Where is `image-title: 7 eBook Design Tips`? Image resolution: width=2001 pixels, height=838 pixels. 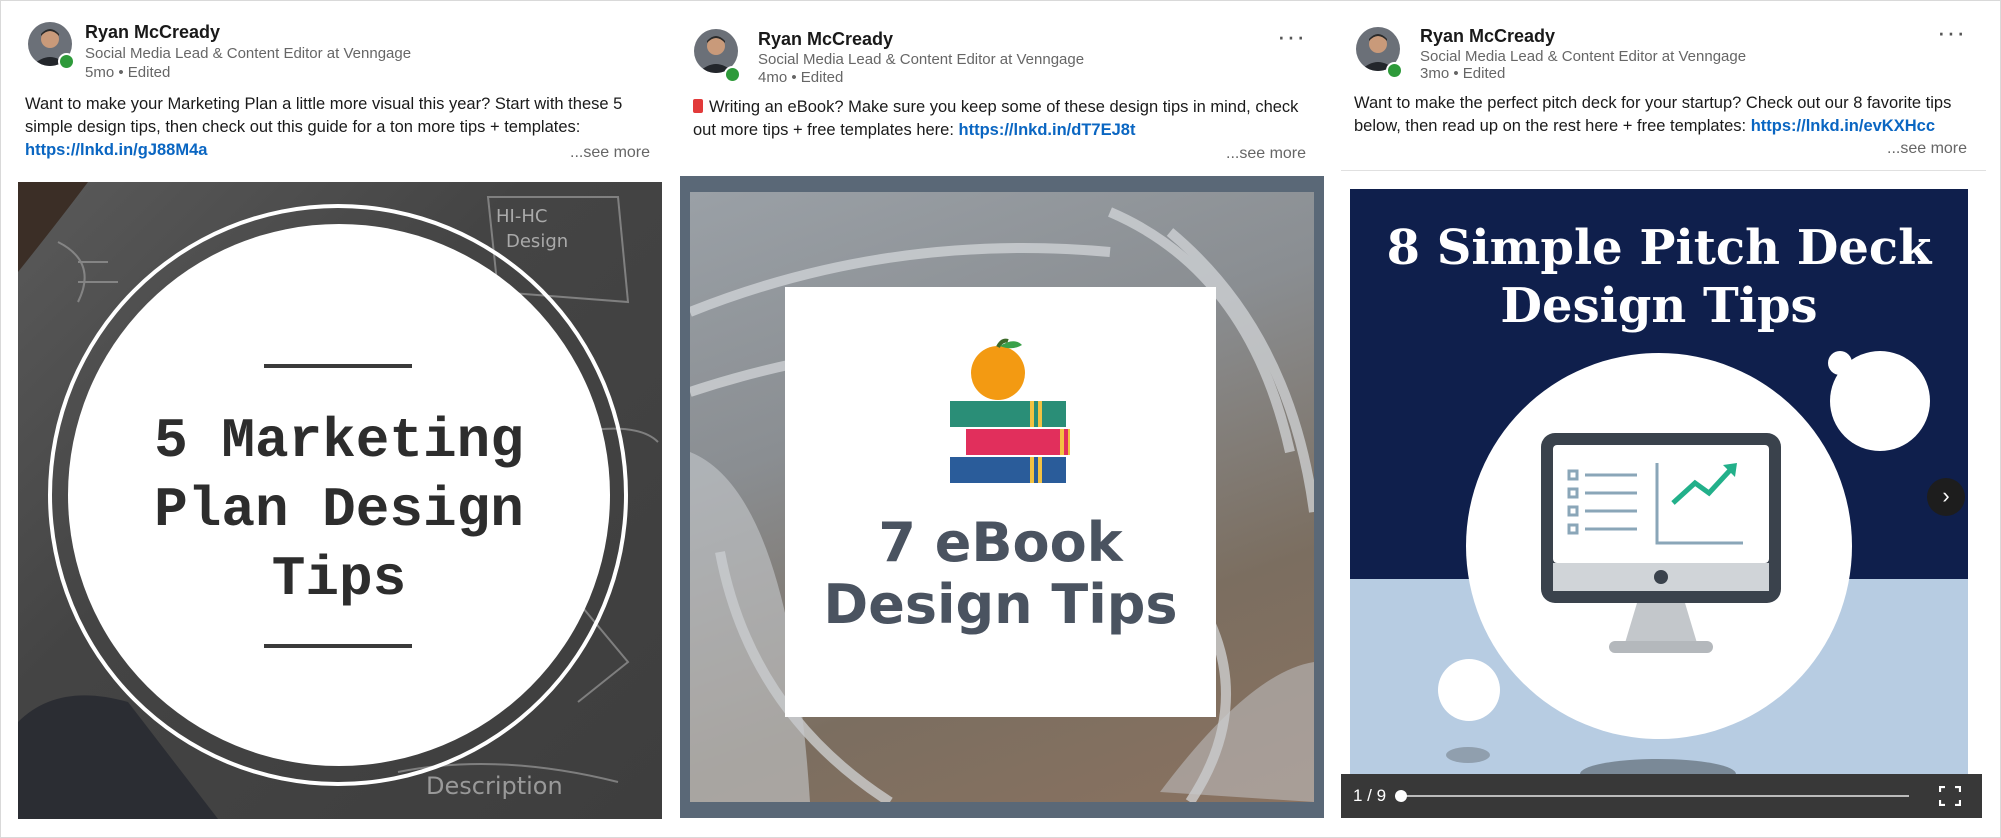
image-title: 7 eBook Design Tips is located at coordinates (1000, 574).